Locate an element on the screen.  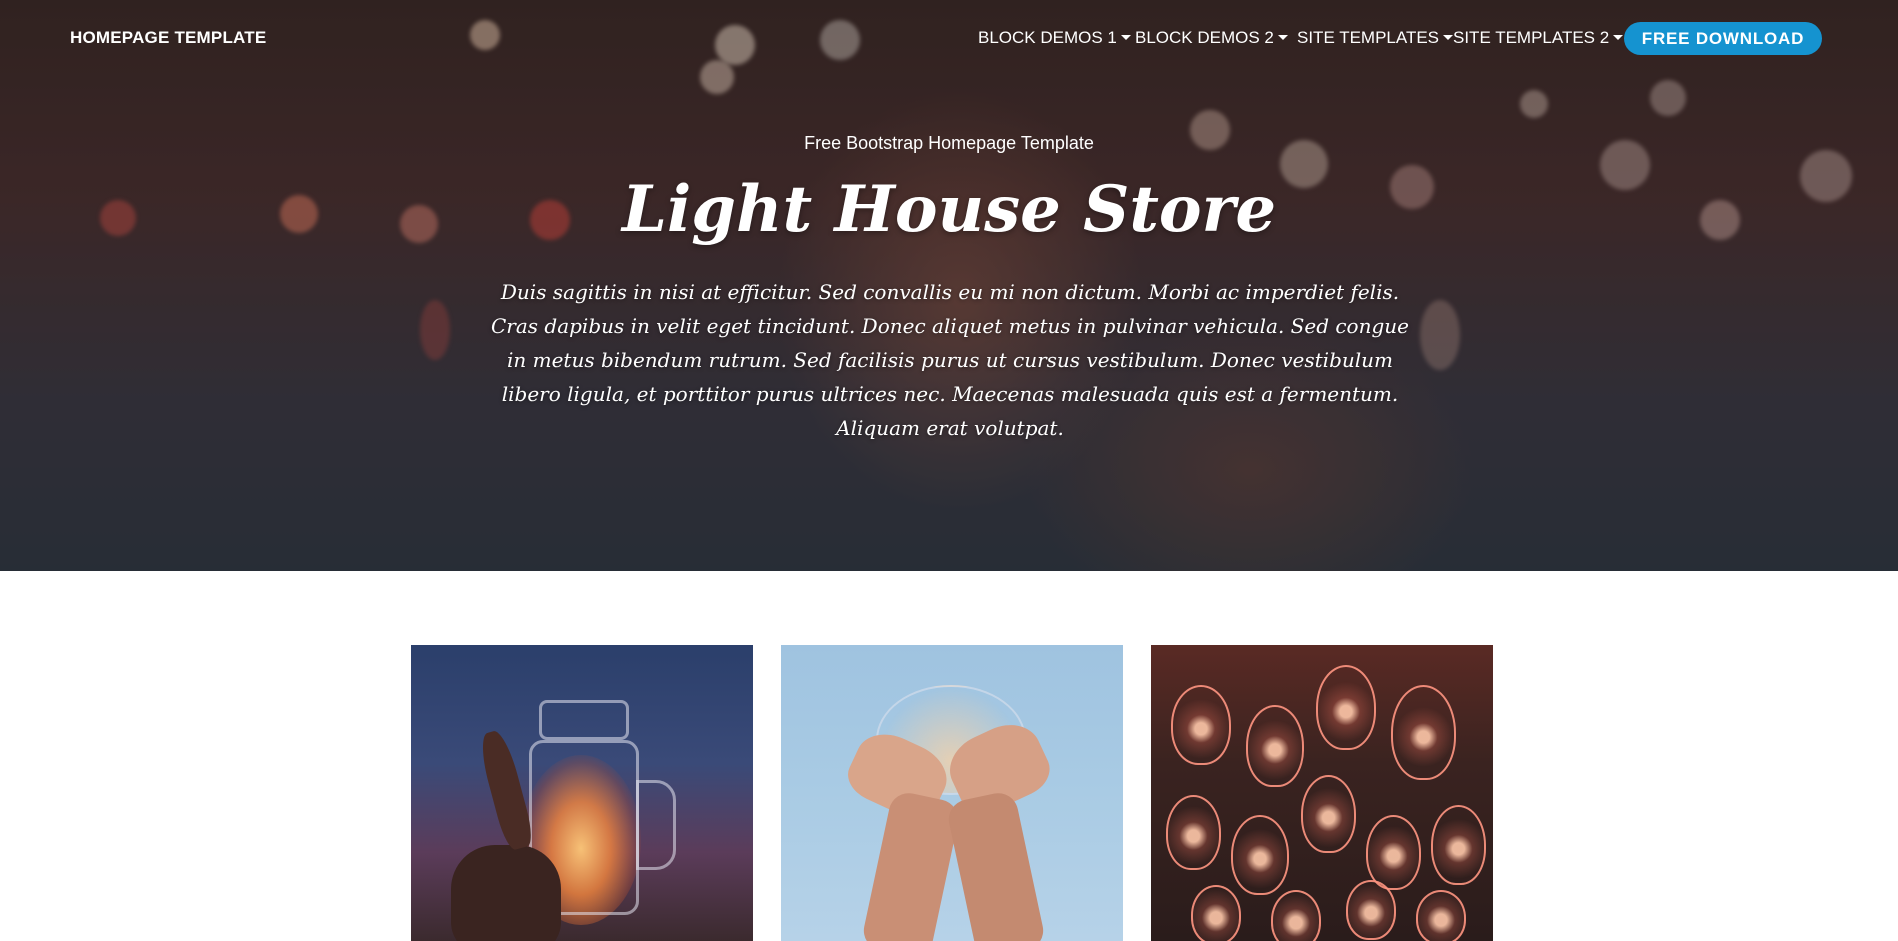
nav-block-demos-1: BLOCK DEMOS 1 is located at coordinates (1054, 38).